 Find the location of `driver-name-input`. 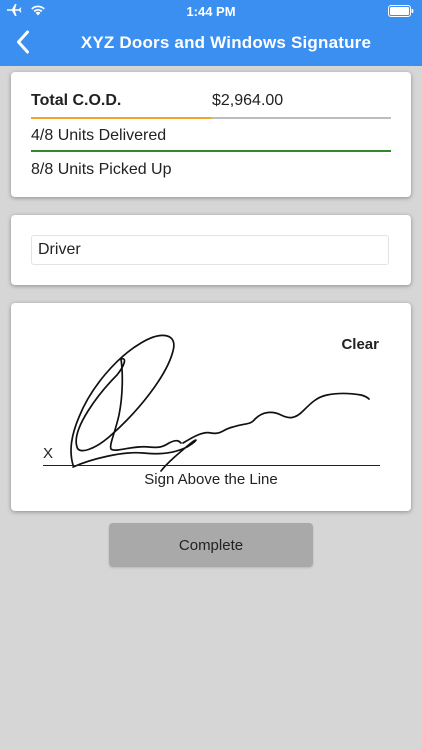

driver-name-input is located at coordinates (210, 250).